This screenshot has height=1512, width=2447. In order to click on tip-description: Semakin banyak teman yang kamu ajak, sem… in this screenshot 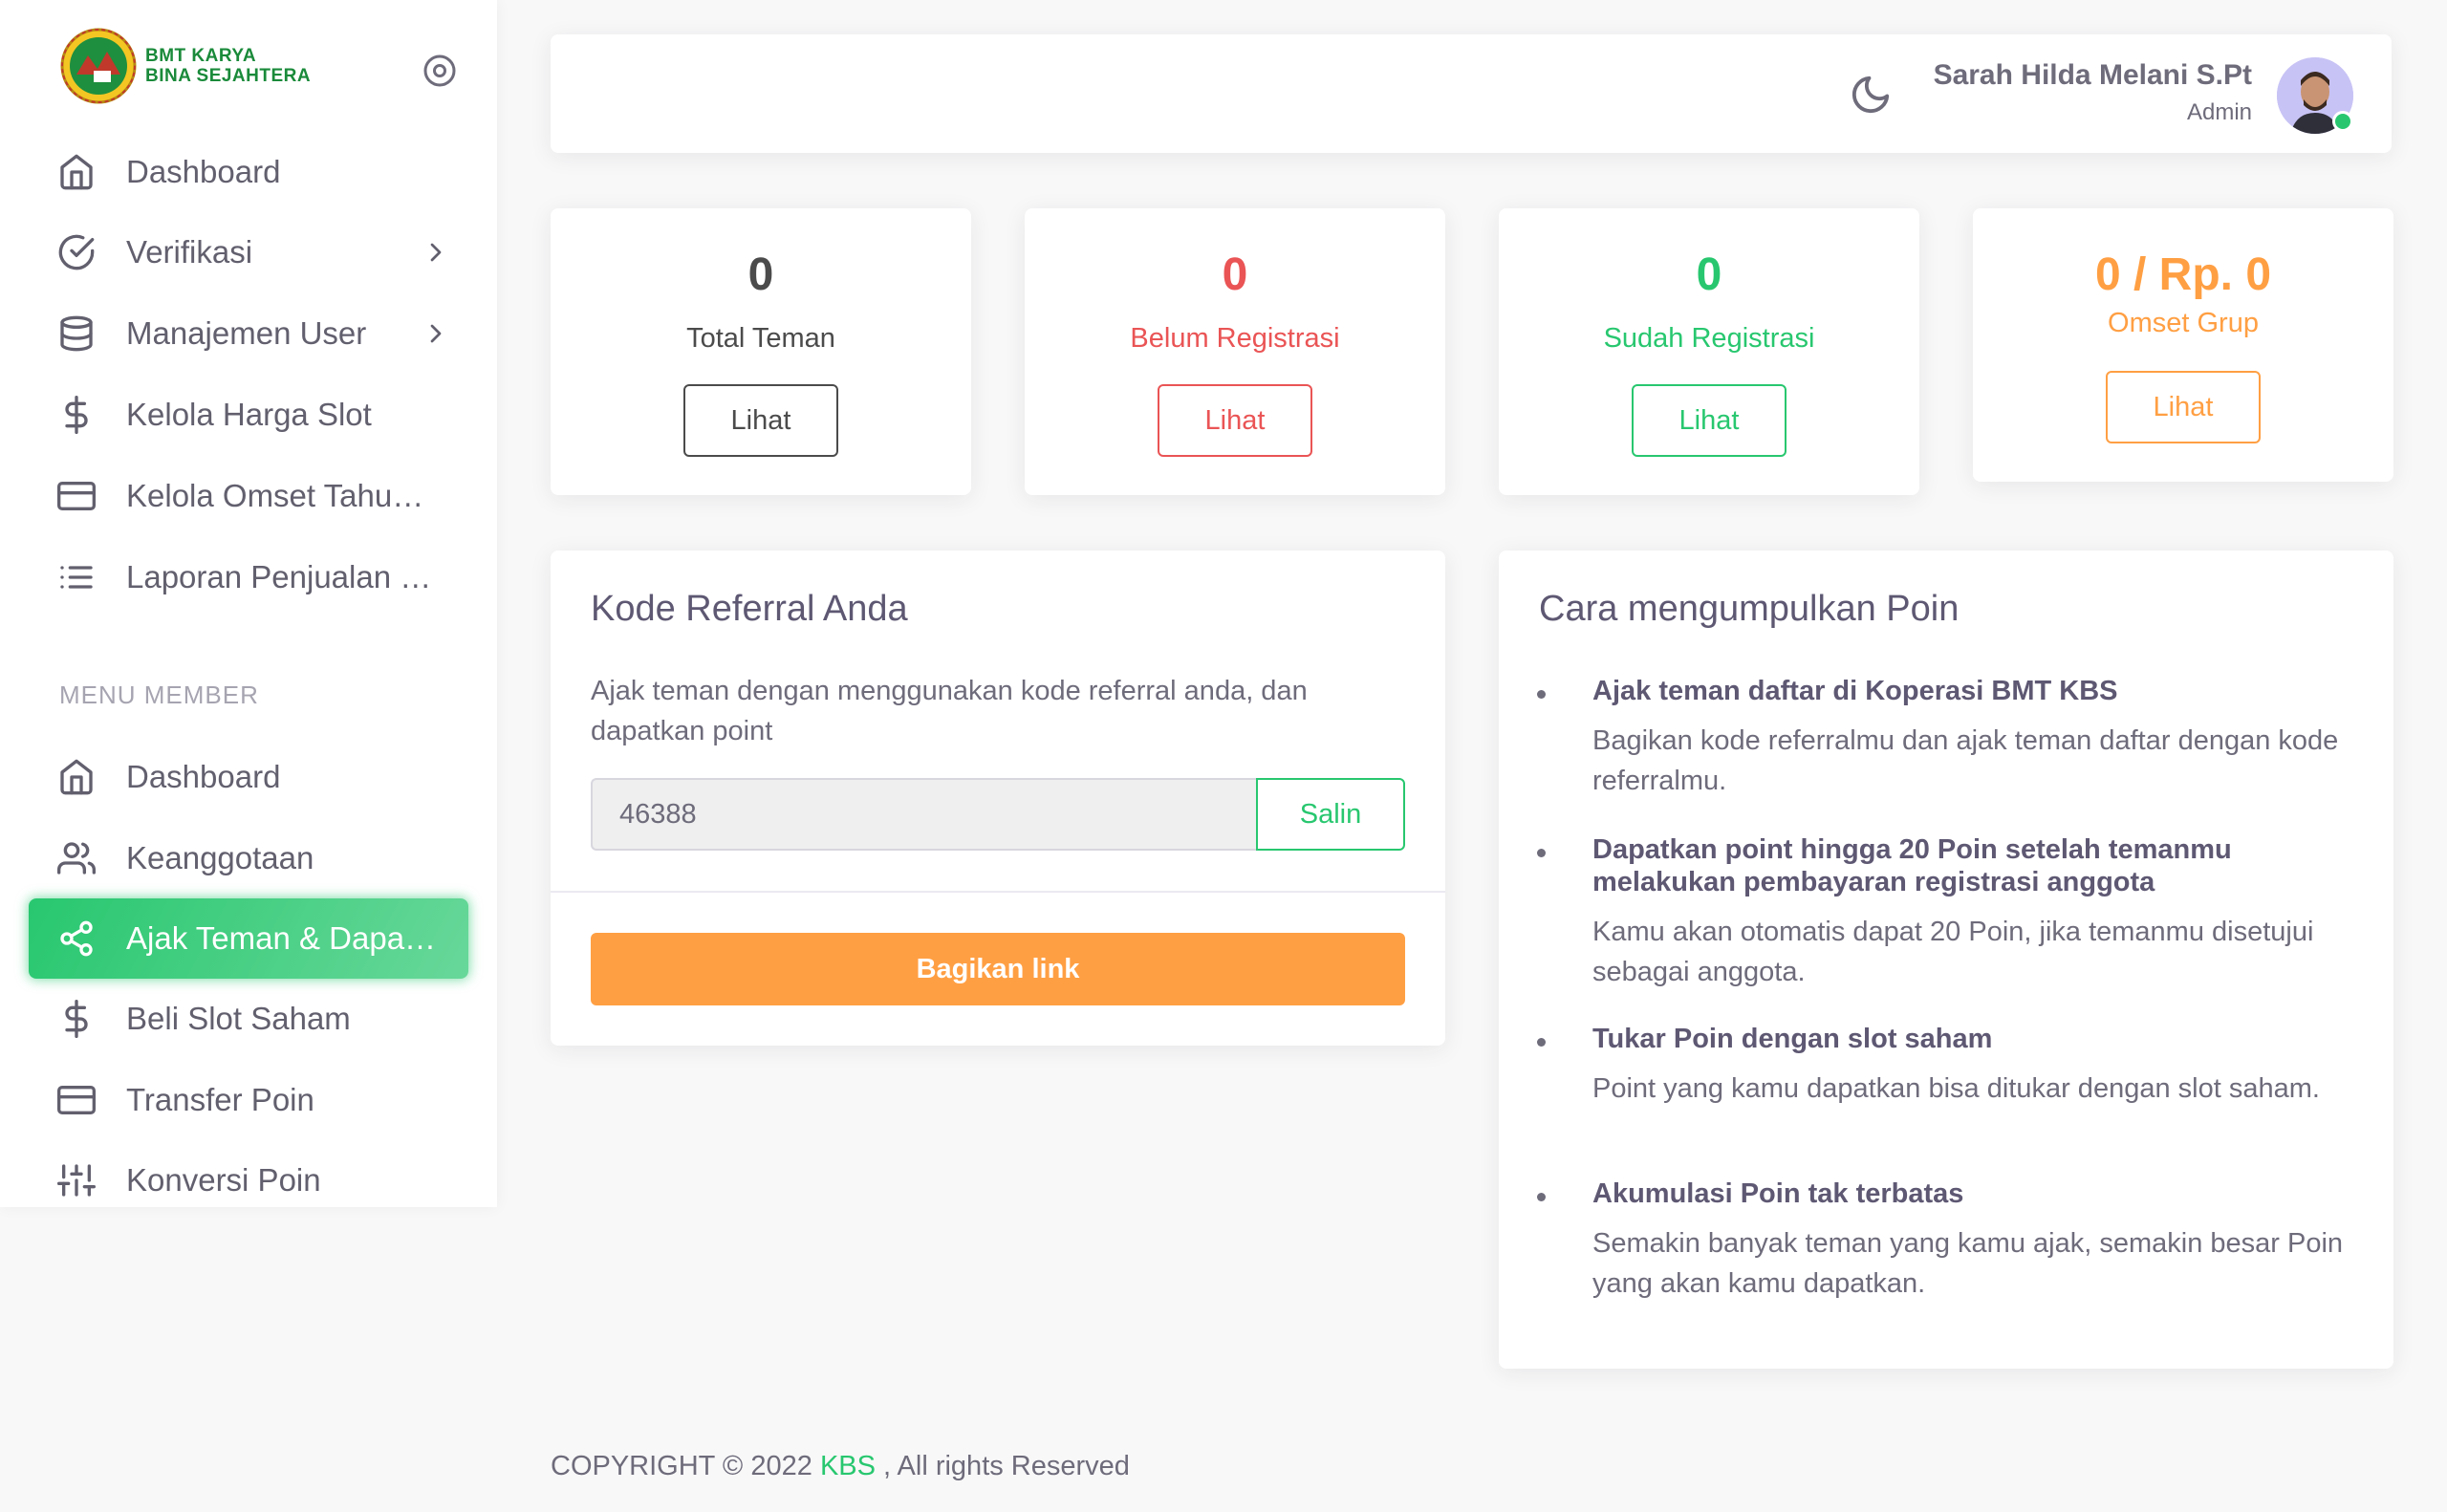, I will do `click(1968, 1264)`.